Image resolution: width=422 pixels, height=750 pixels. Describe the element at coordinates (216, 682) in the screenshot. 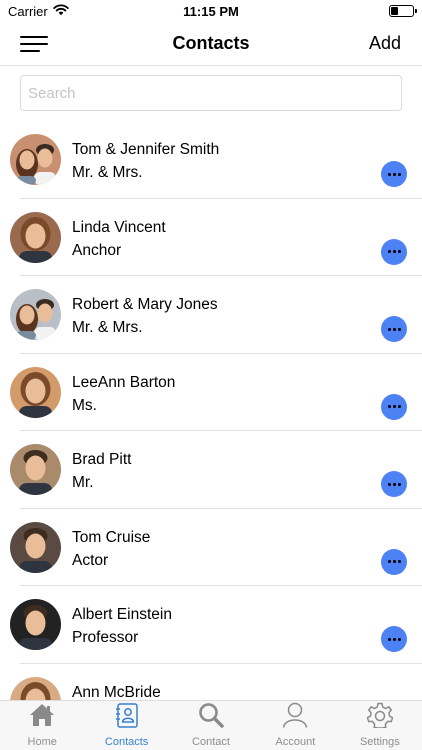

I see `contact-row: Ann McBride` at that location.